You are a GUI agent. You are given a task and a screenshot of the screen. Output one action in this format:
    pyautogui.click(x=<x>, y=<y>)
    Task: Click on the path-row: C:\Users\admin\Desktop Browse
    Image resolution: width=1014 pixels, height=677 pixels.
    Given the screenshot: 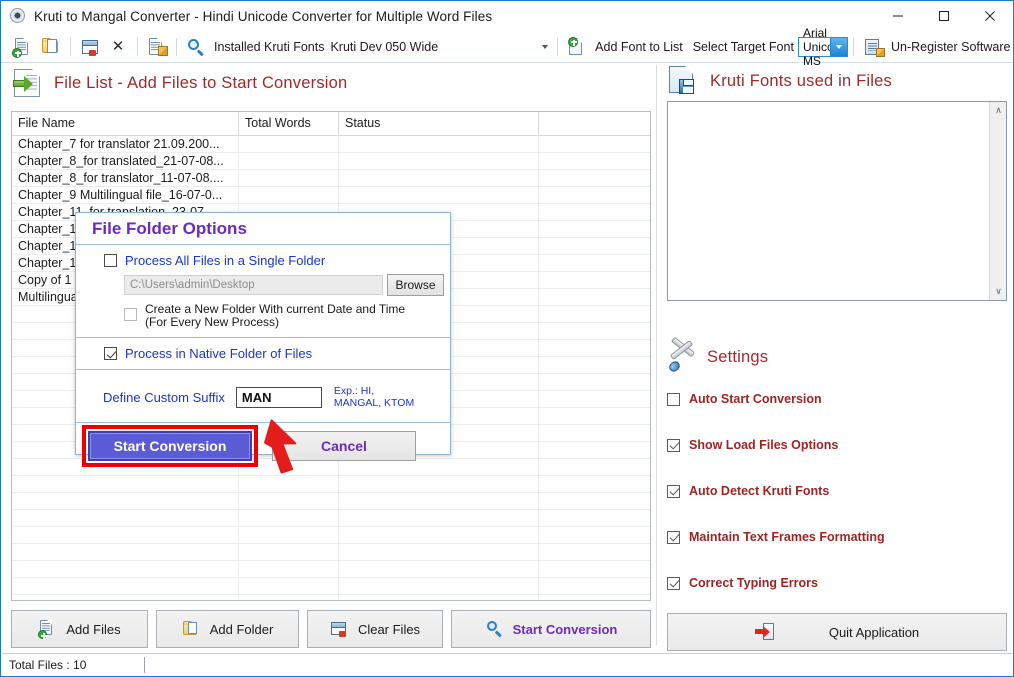 What is the action you would take?
    pyautogui.click(x=263, y=282)
    